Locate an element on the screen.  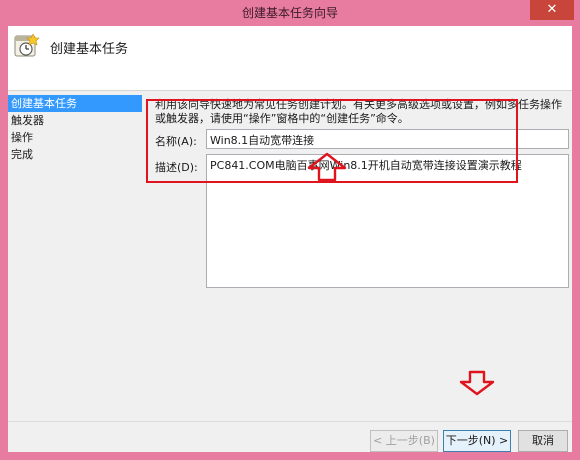
wizard-steps-nav: 创建基本任务 触发器 操作 完成 is located at coordinates (75, 129).